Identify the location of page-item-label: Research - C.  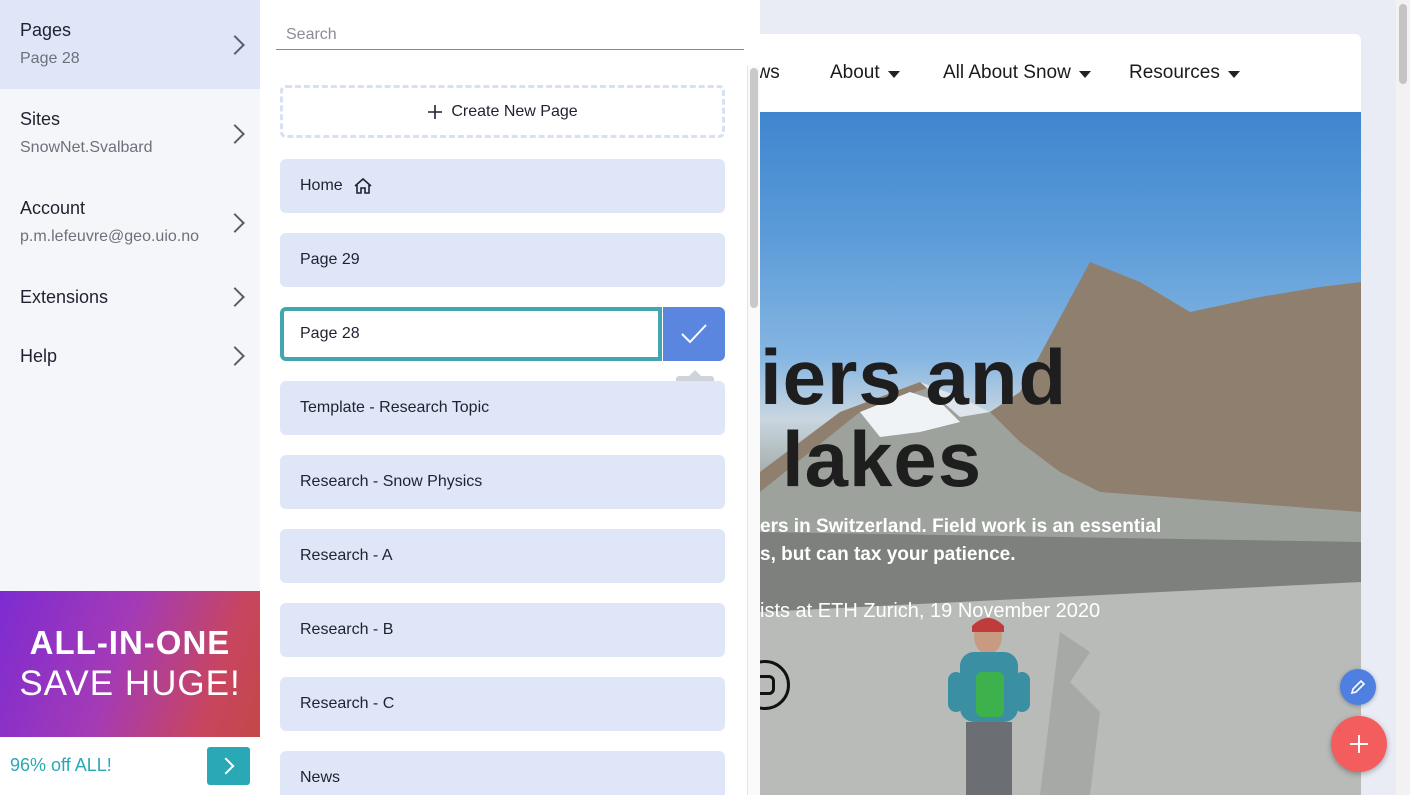
(347, 703).